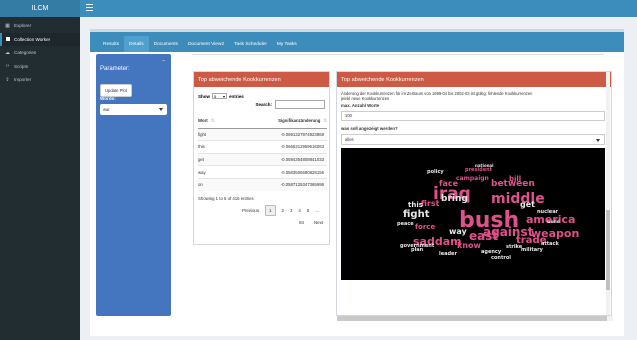 This screenshot has height=340, width=637. What do you see at coordinates (416, 214) in the screenshot?
I see `cloud-word: fight` at bounding box center [416, 214].